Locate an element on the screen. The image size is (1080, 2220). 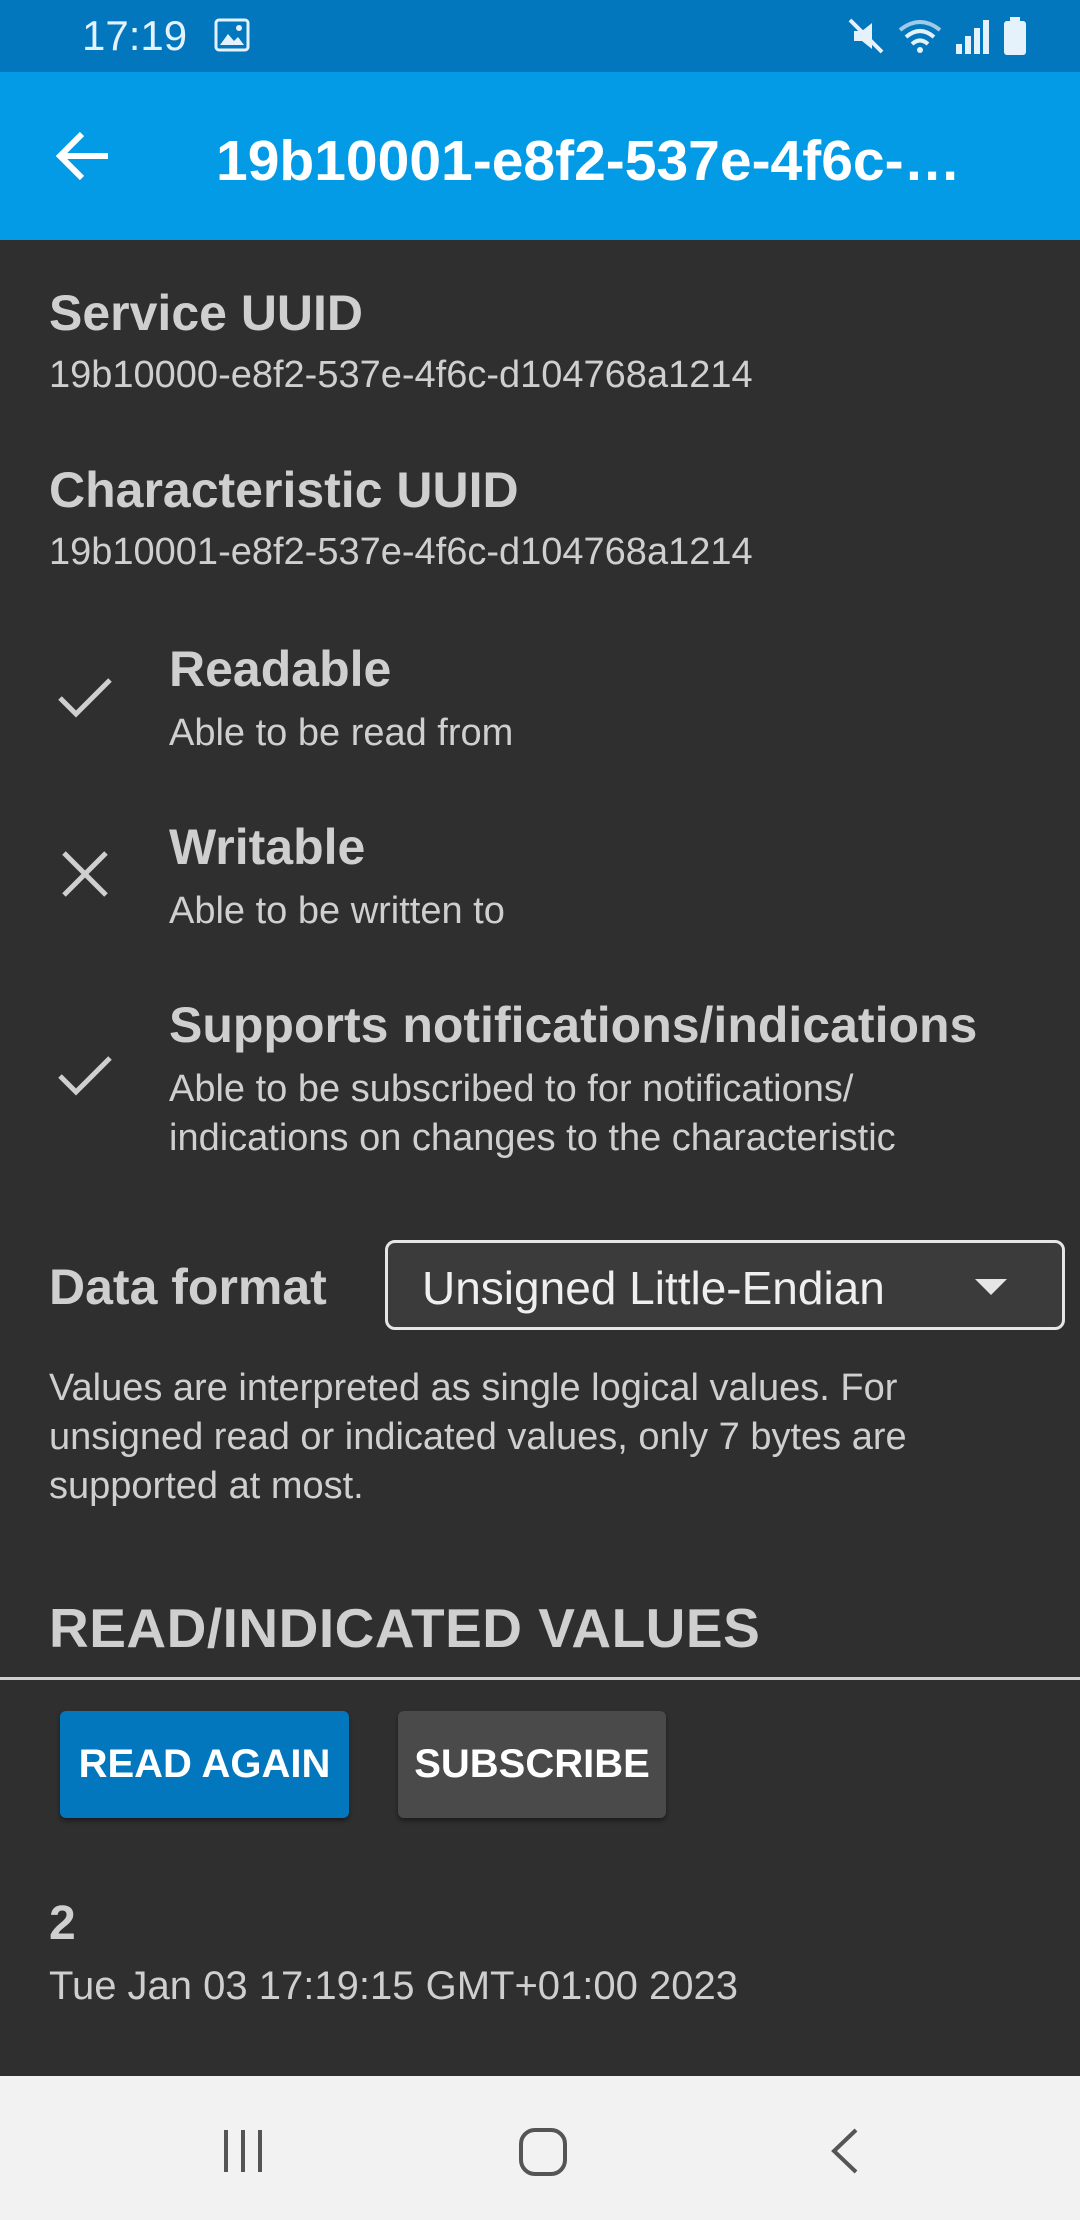
status-icons is located at coordinates (937, 36).